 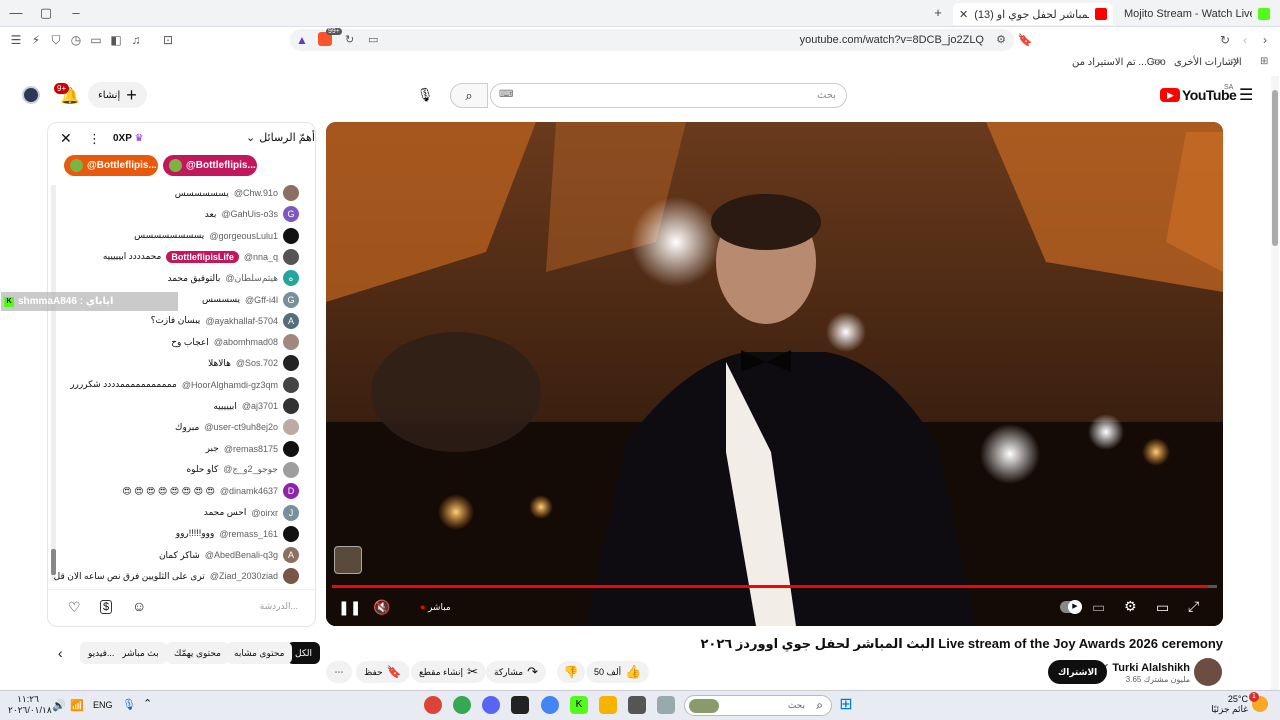 What do you see at coordinates (46, 13) in the screenshot?
I see `maximize-icon: ▢` at bounding box center [46, 13].